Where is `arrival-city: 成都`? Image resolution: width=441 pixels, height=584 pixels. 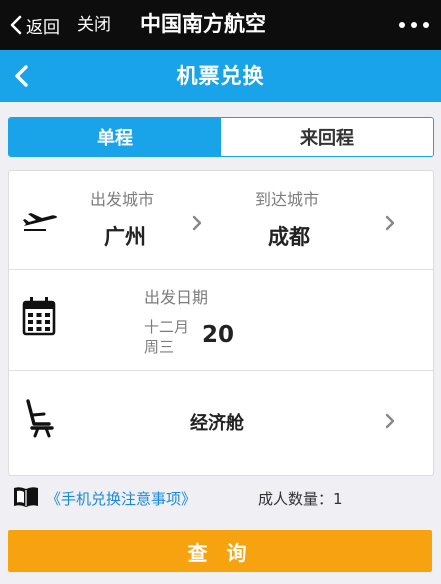 arrival-city: 成都 is located at coordinates (289, 237).